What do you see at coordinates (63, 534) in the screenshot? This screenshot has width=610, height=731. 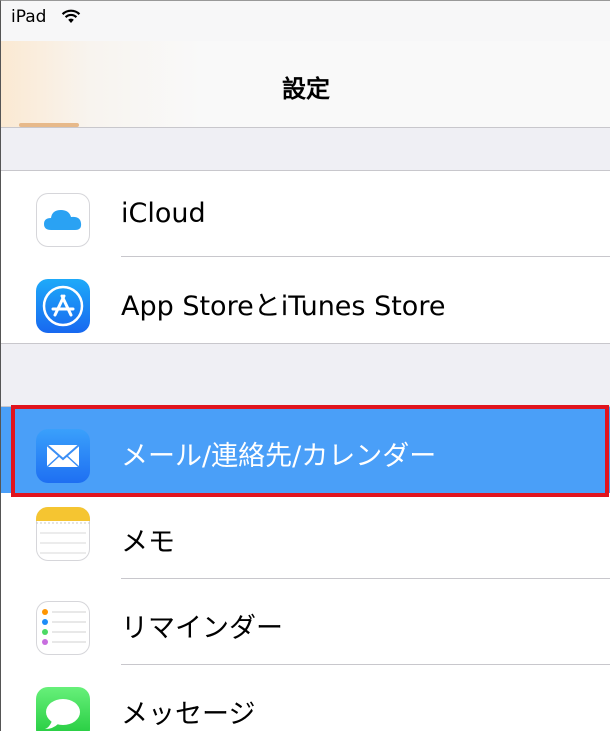 I see `notes-icon` at bounding box center [63, 534].